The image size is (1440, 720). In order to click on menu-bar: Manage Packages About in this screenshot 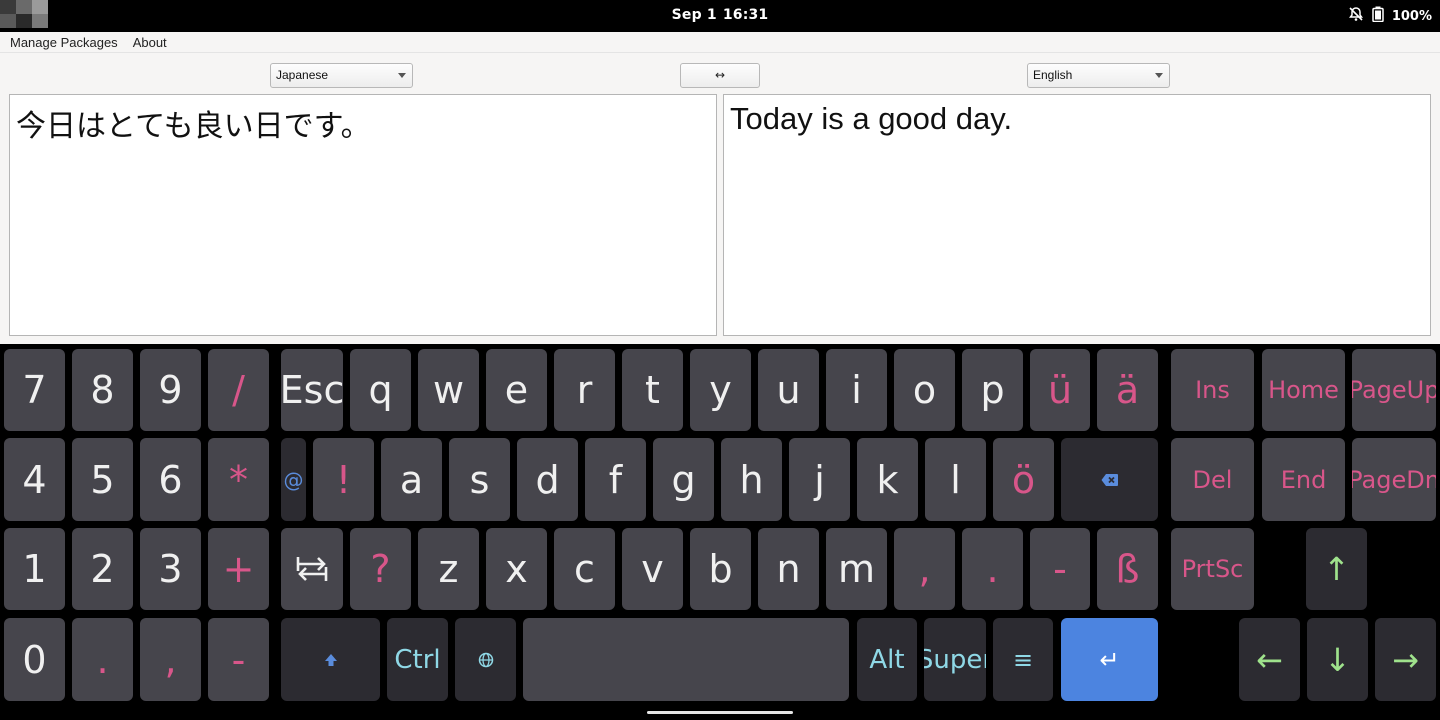, I will do `click(720, 42)`.